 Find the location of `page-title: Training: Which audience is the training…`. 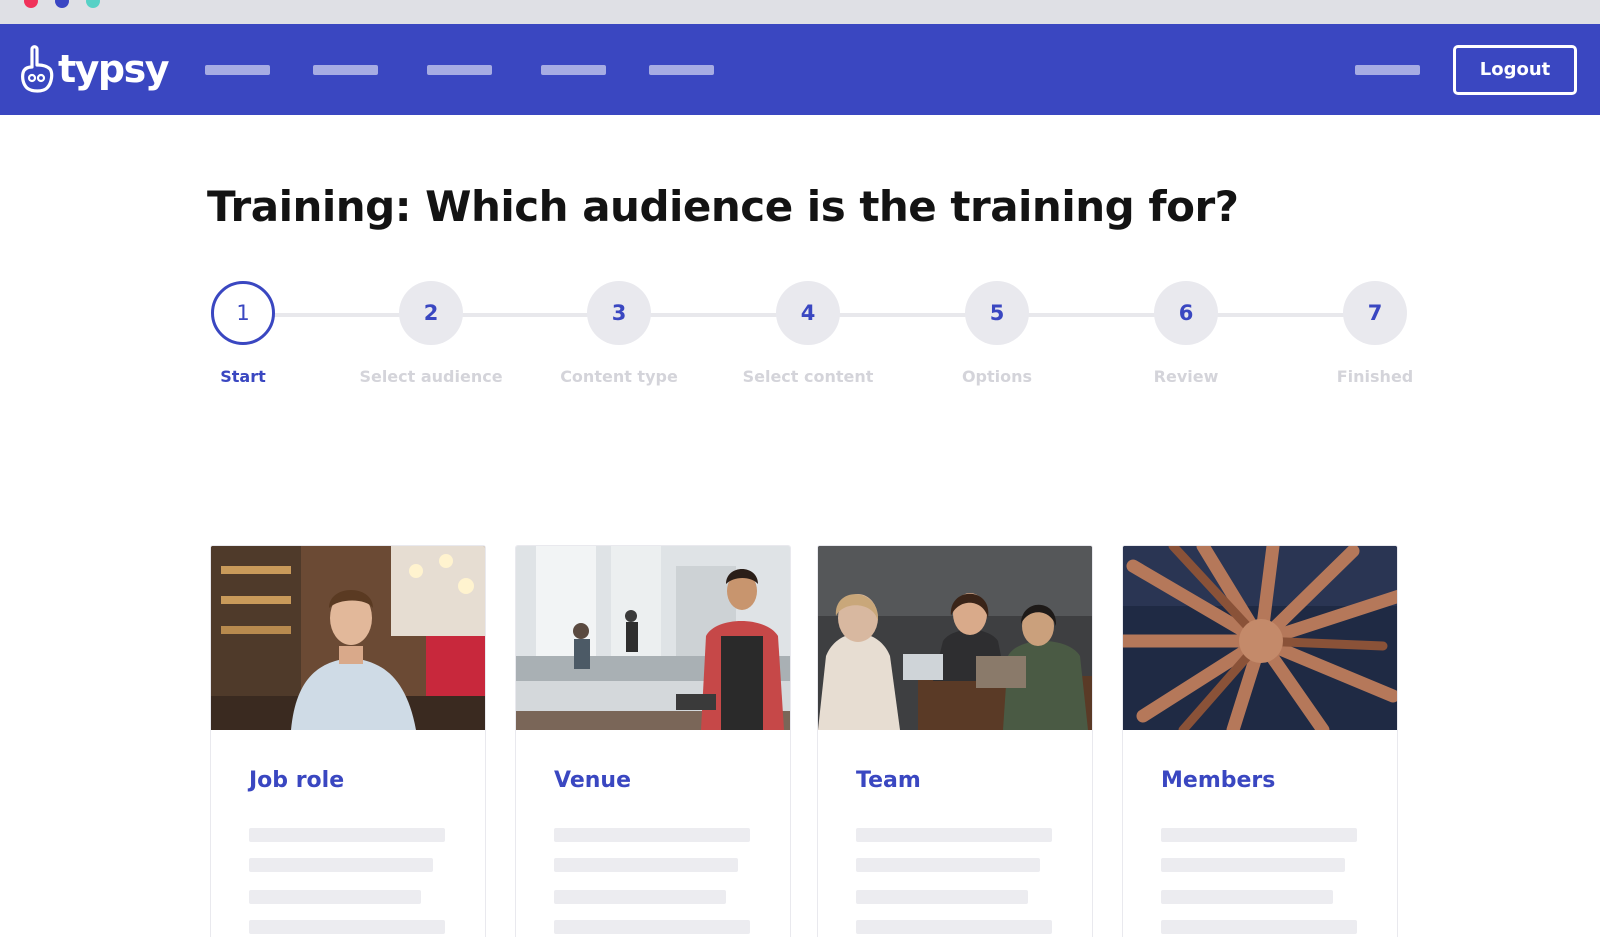

page-title: Training: Which audience is the training… is located at coordinates (723, 206).